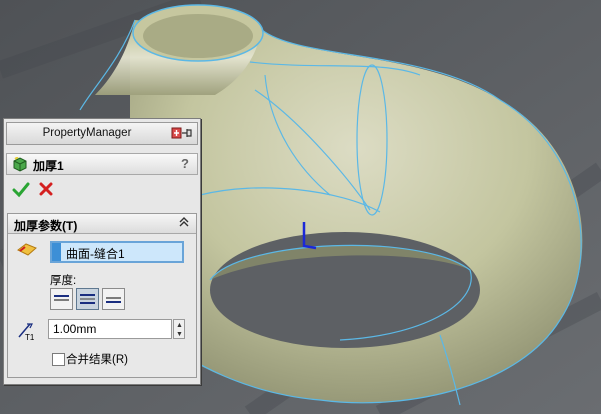 The width and height of the screenshot is (601, 414). What do you see at coordinates (179, 325) in the screenshot?
I see `spin-up-icon: ▲` at bounding box center [179, 325].